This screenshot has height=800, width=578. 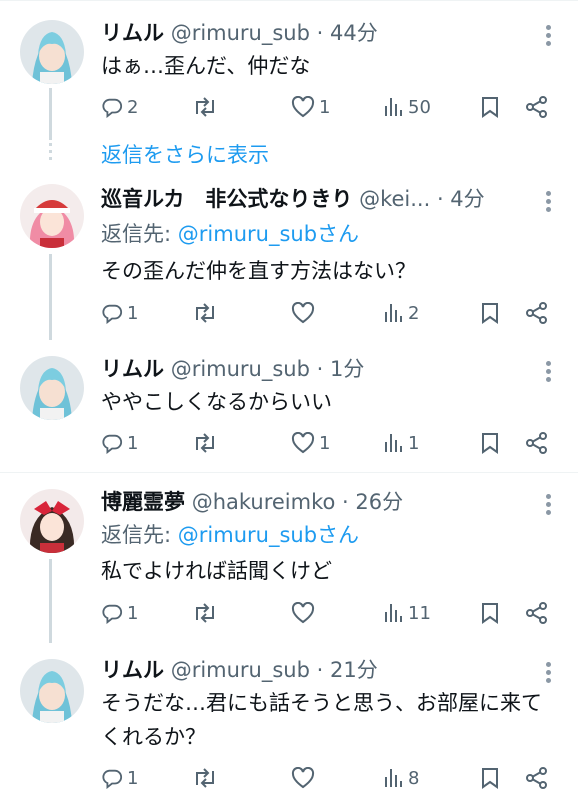 What do you see at coordinates (50, 601) in the screenshot?
I see `thread-line` at bounding box center [50, 601].